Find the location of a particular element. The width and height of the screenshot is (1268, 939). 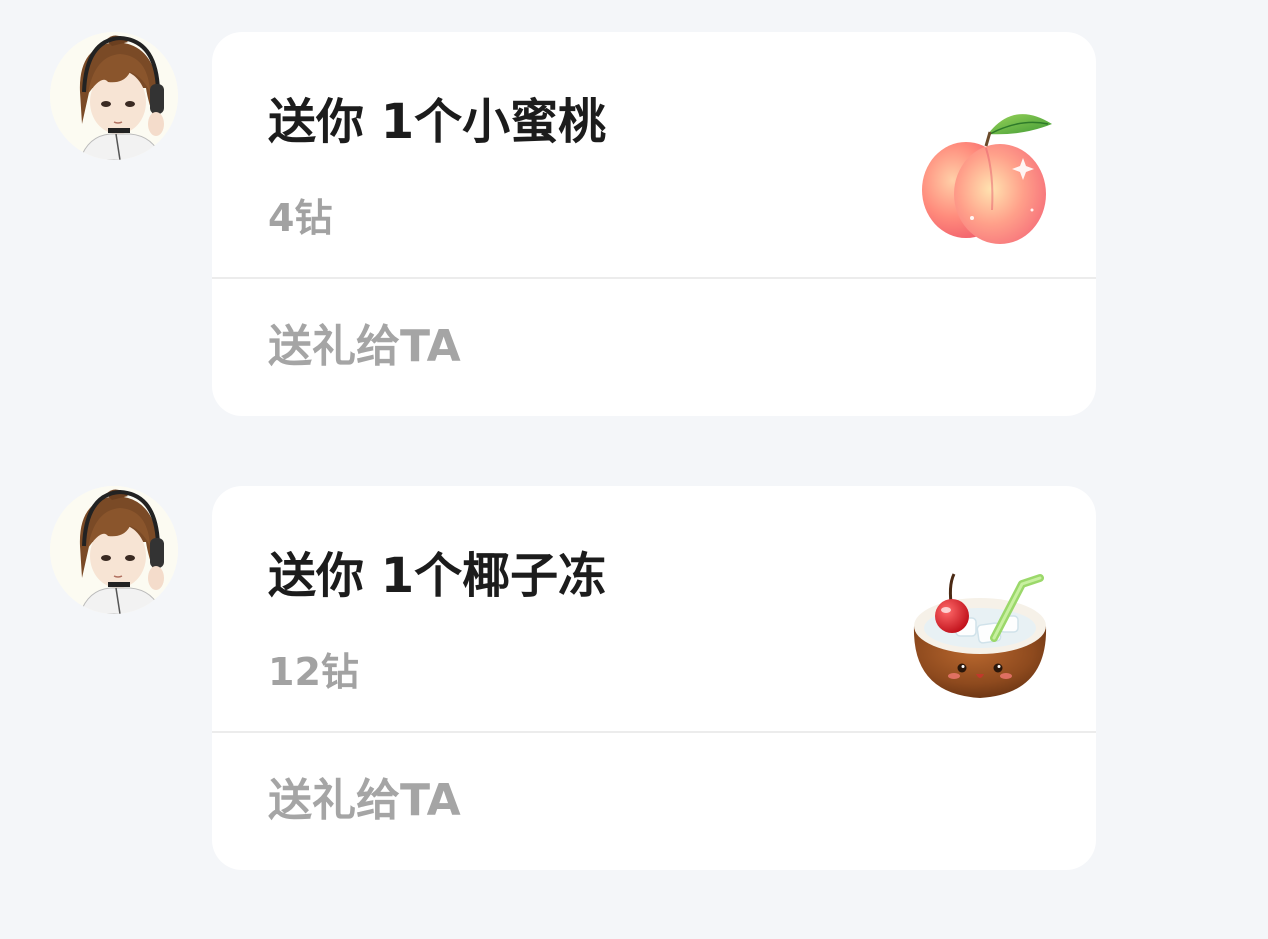

gift-price: 4钻 is located at coordinates (300, 218).